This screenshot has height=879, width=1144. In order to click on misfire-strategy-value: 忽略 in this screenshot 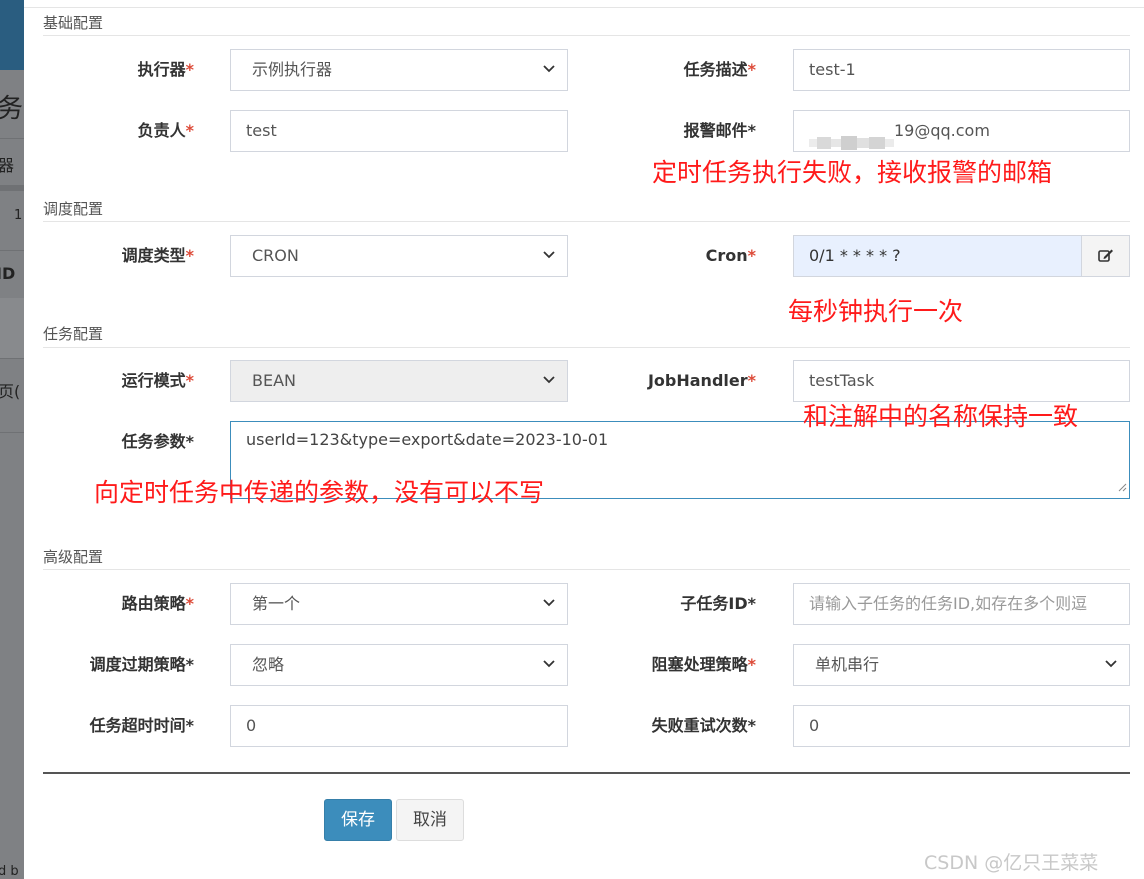, I will do `click(268, 664)`.